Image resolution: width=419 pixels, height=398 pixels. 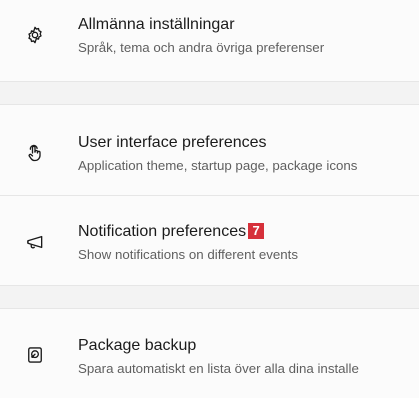 What do you see at coordinates (162, 231) in the screenshot?
I see `notification-preferences-label: Notification preferences` at bounding box center [162, 231].